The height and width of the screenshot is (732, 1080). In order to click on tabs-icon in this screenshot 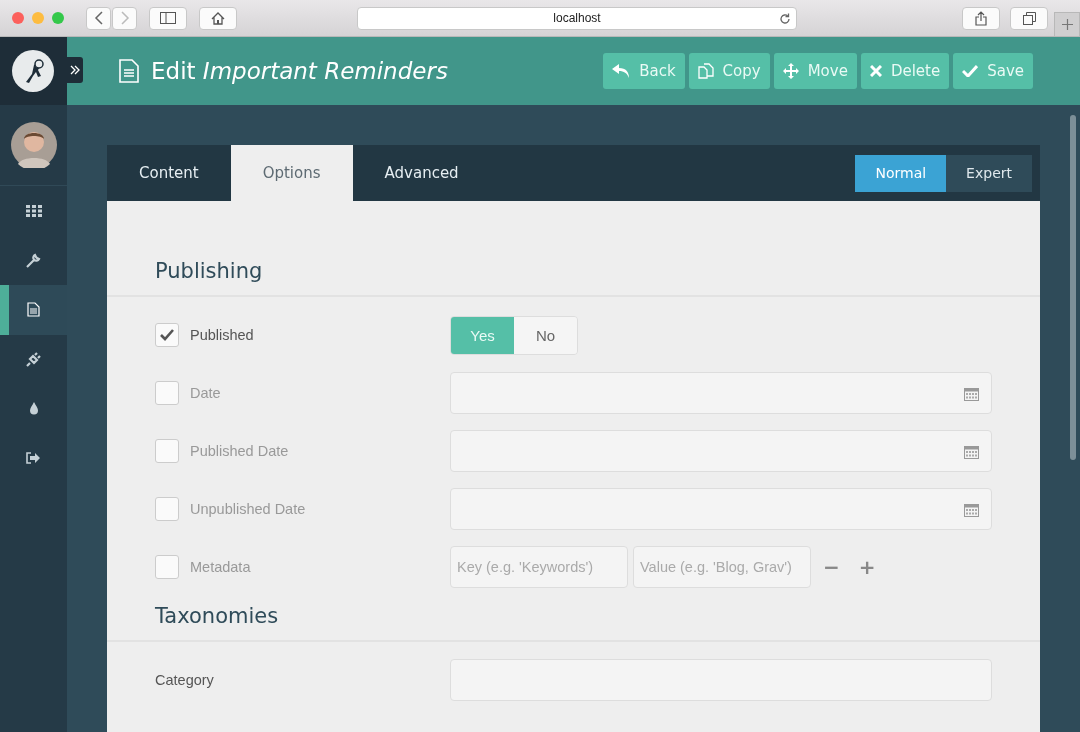, I will do `click(1029, 18)`.